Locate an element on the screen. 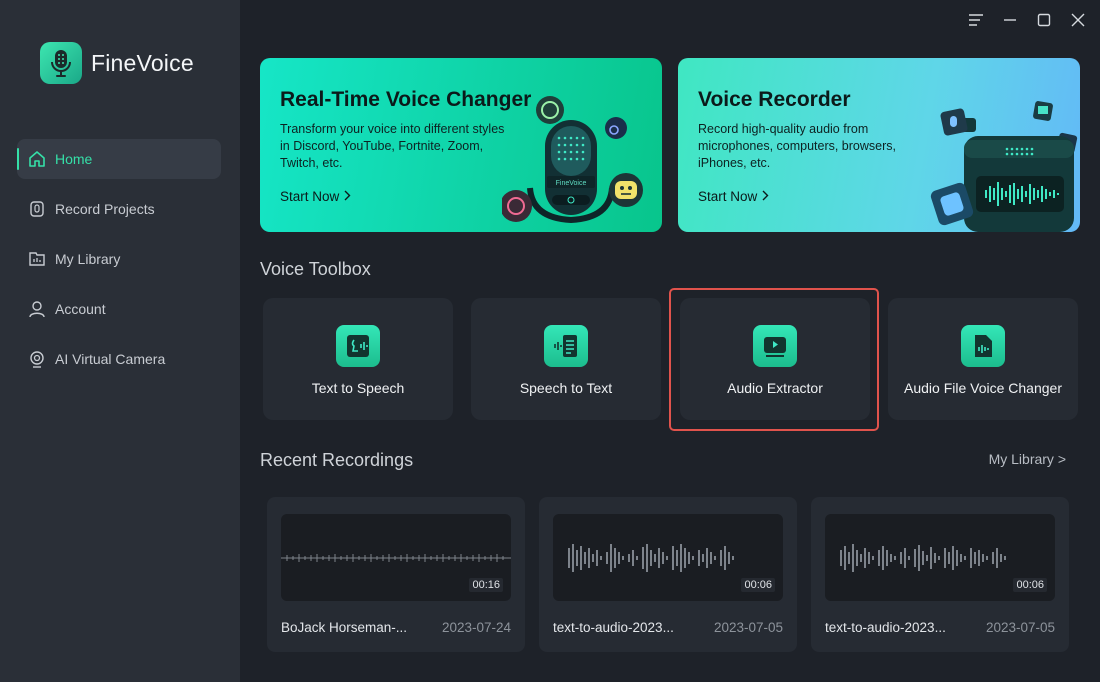 This screenshot has width=1100, height=682. sidebar-item-record-projects: Record Projects is located at coordinates (119, 209).